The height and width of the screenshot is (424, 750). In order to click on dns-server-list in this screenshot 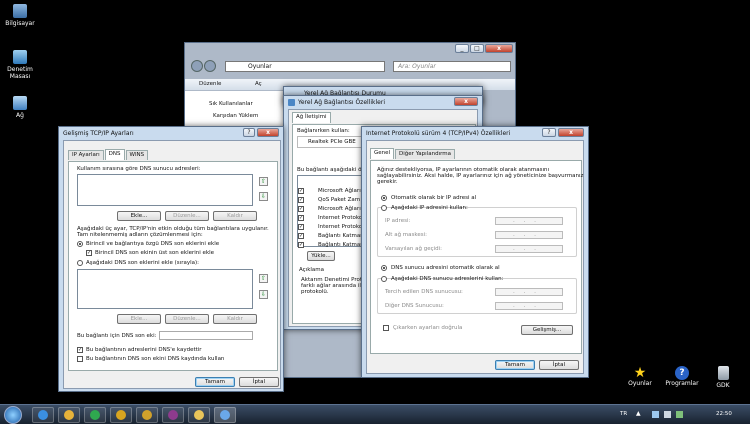, I will do `click(165, 190)`.